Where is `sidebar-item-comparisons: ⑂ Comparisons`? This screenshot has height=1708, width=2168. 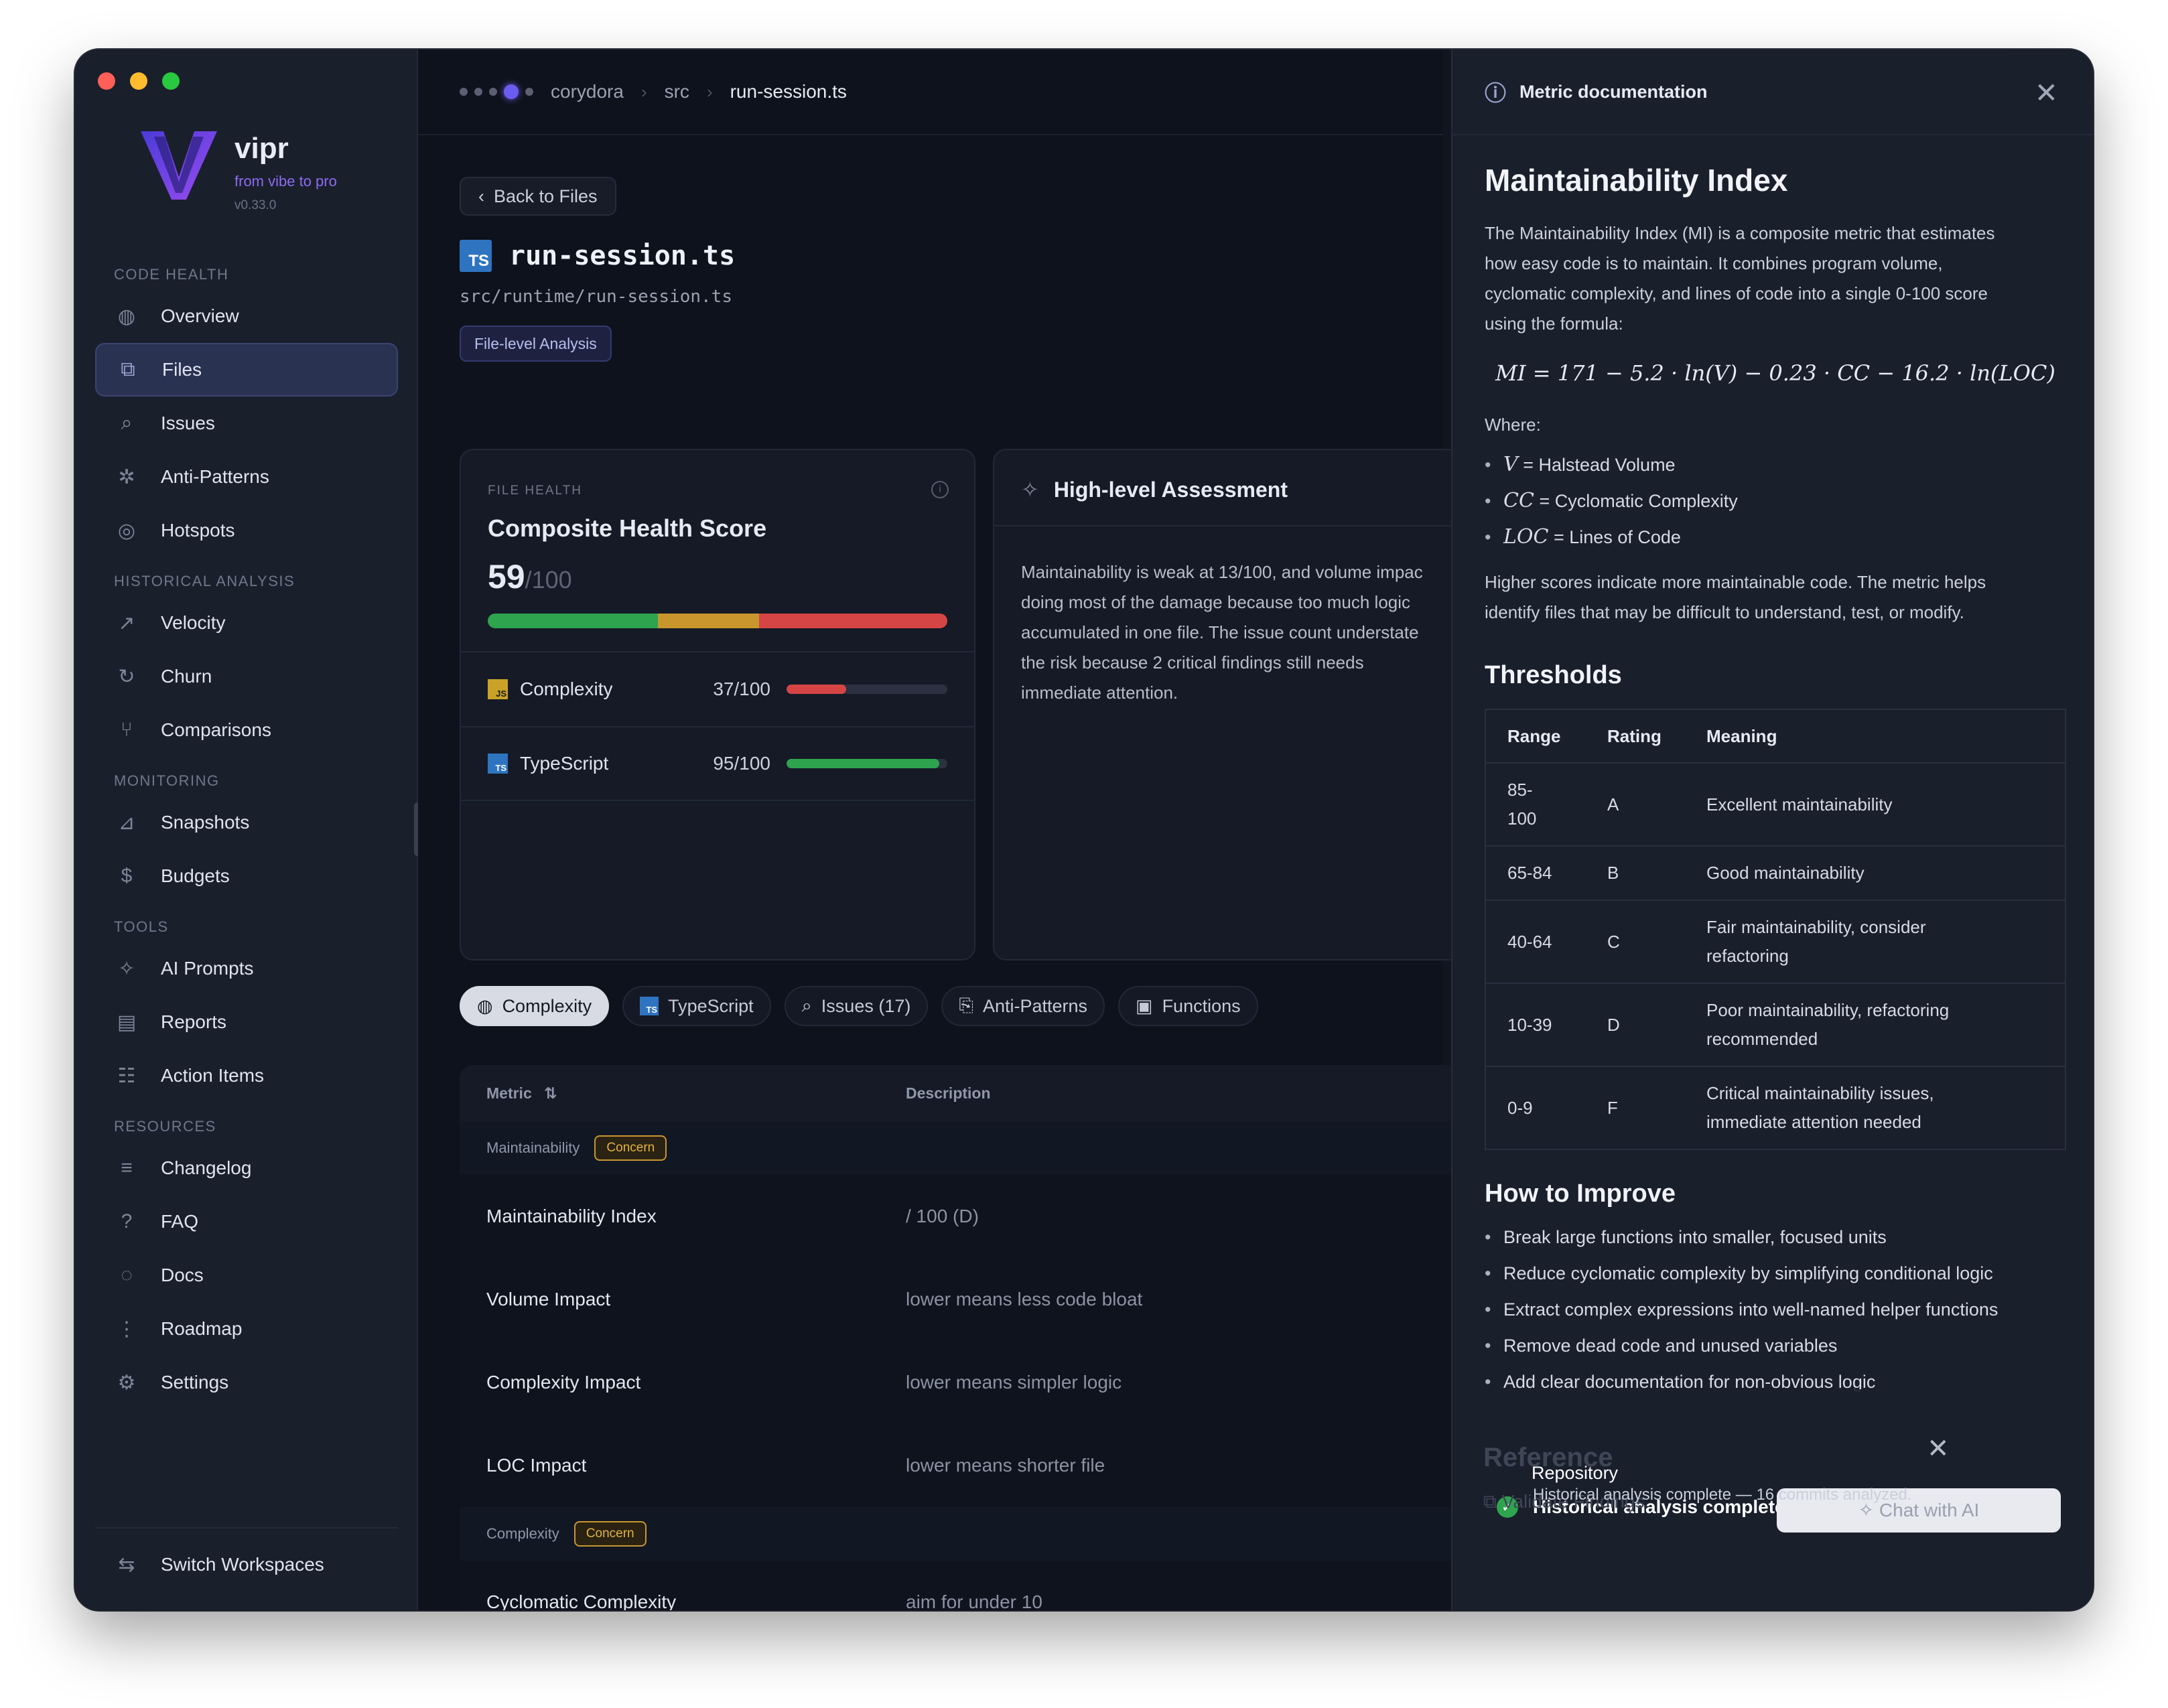
sidebar-item-comparisons: ⑂ Comparisons is located at coordinates (247, 730).